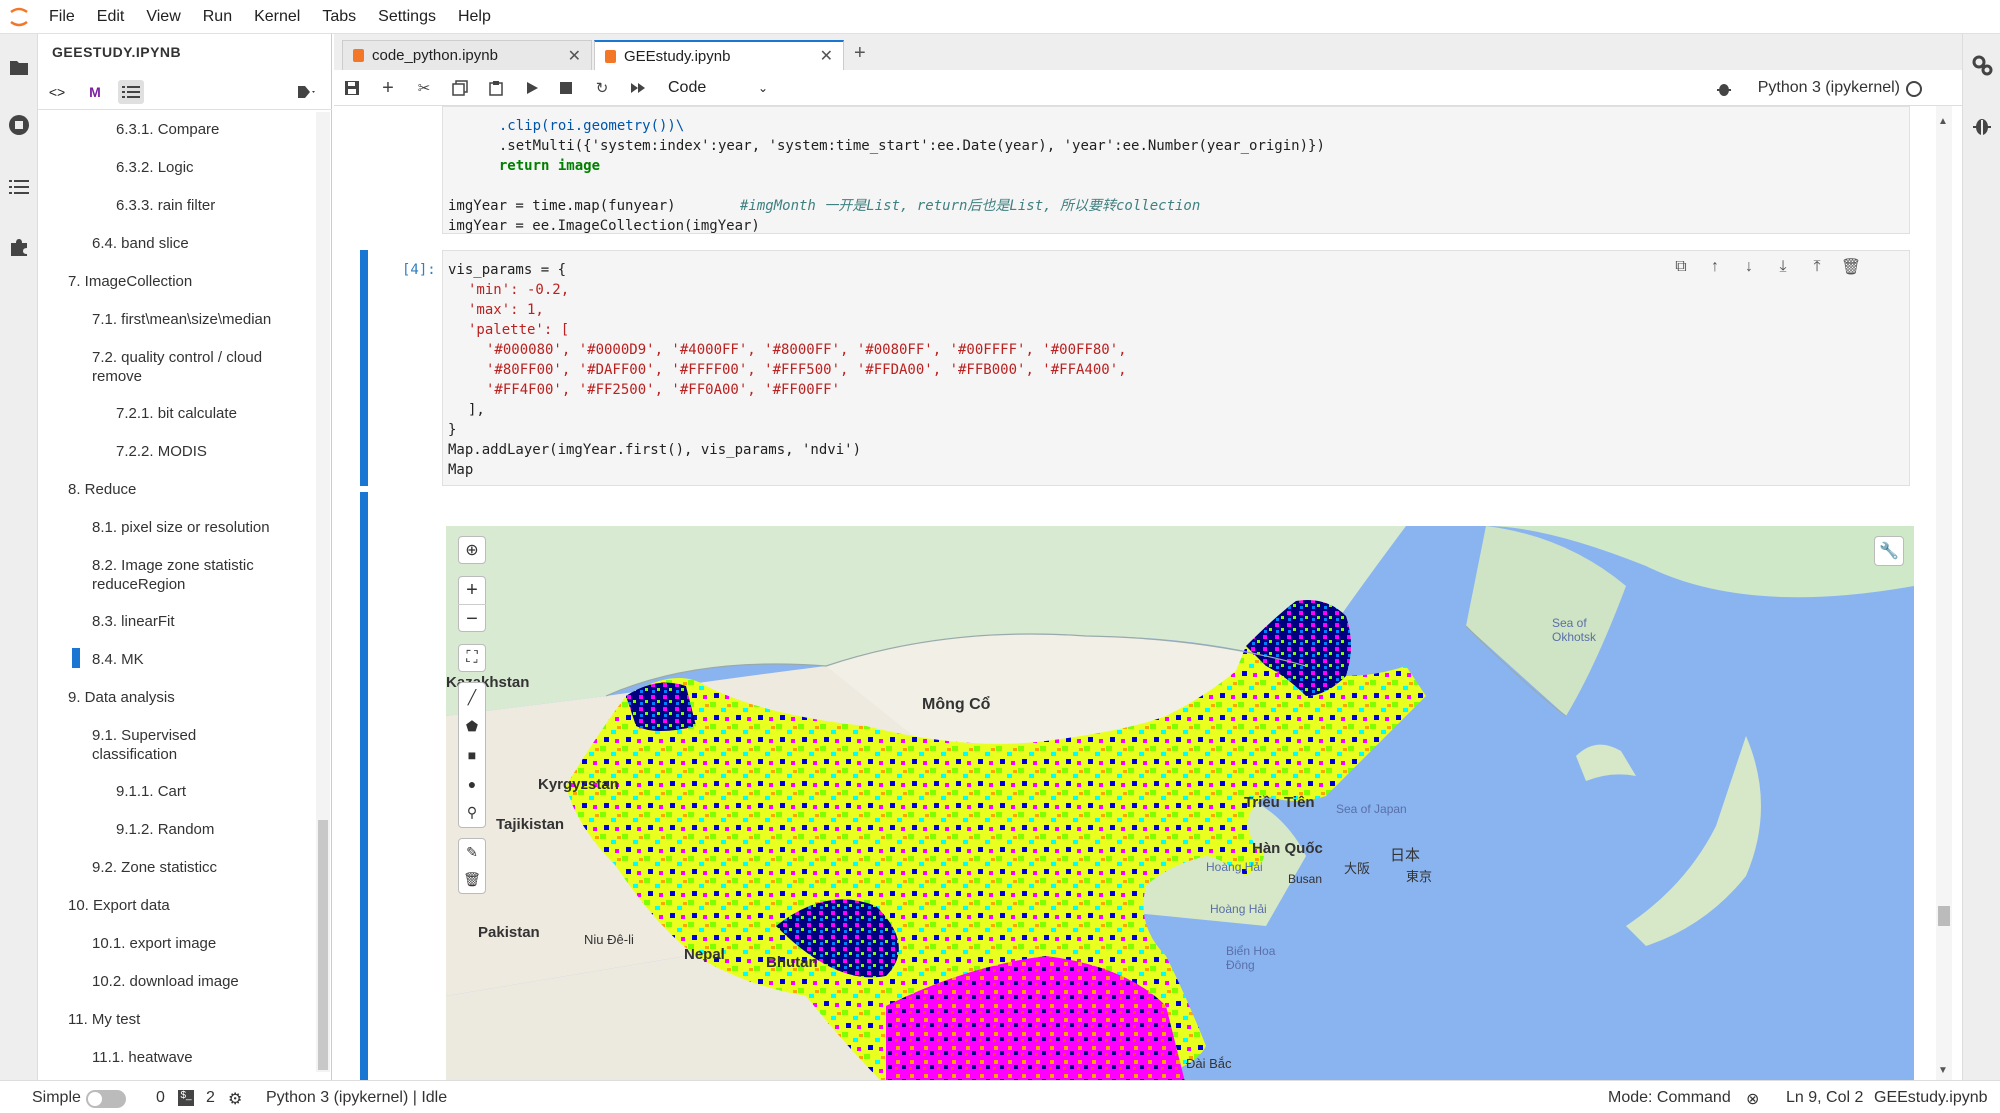  Describe the element at coordinates (95, 92) in the screenshot. I see `markdown-toggle-icon: M` at that location.